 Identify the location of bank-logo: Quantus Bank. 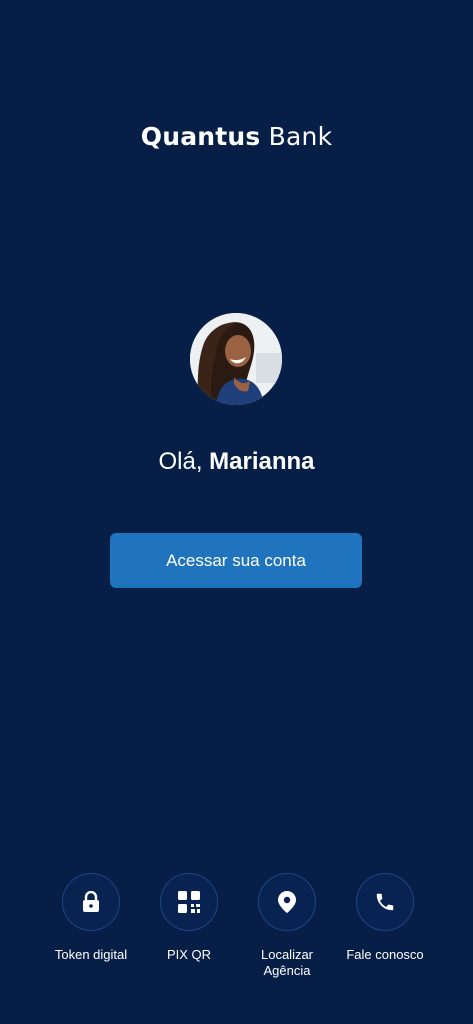
(236, 136).